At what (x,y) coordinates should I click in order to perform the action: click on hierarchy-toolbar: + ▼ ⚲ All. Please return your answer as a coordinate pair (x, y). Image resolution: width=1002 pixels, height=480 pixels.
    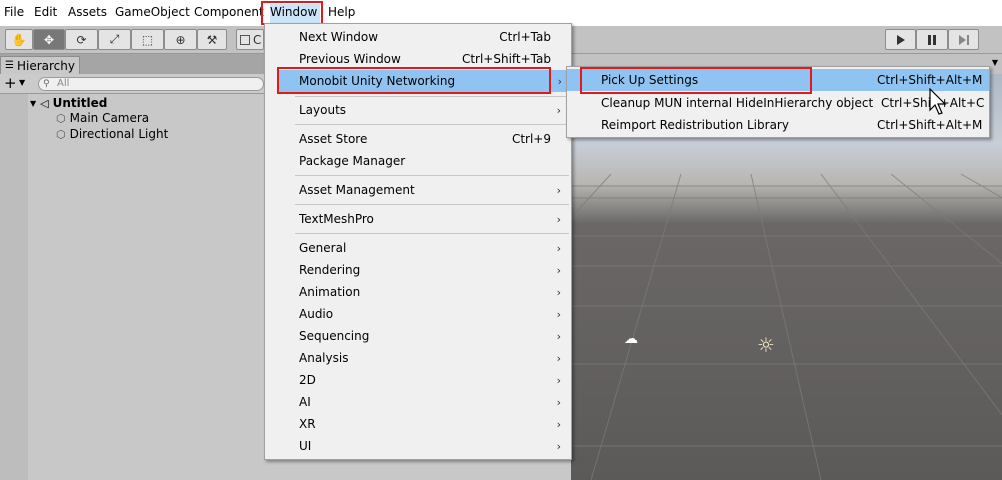
    Looking at the image, I should click on (132, 84).